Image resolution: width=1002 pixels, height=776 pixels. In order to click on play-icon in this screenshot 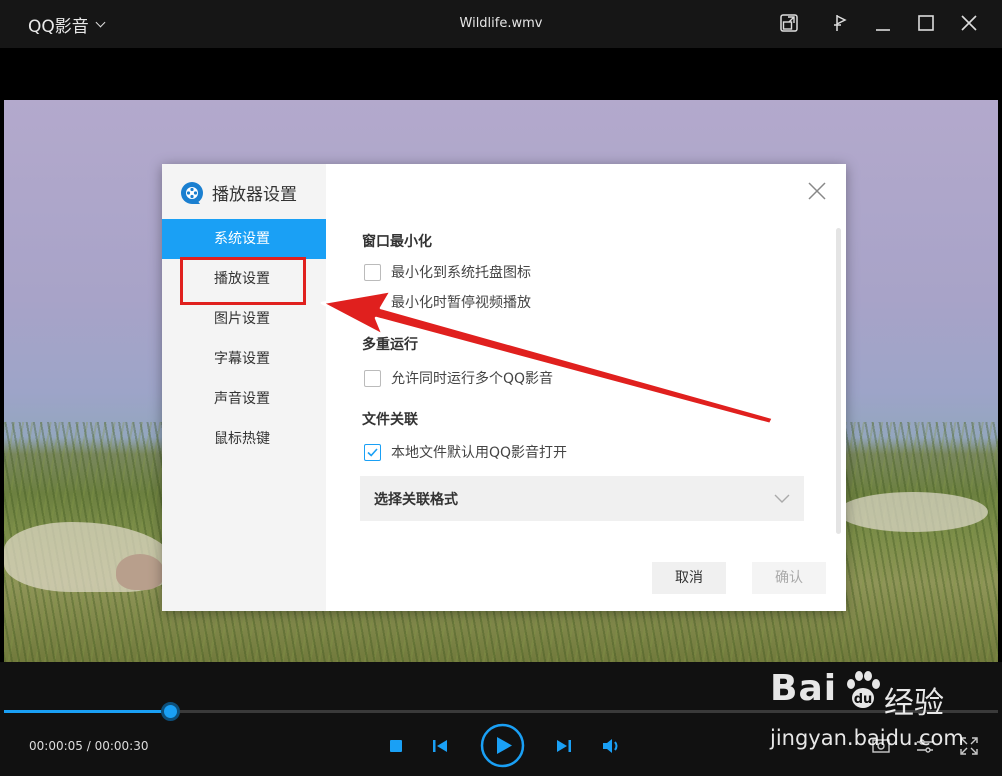, I will do `click(502, 745)`.